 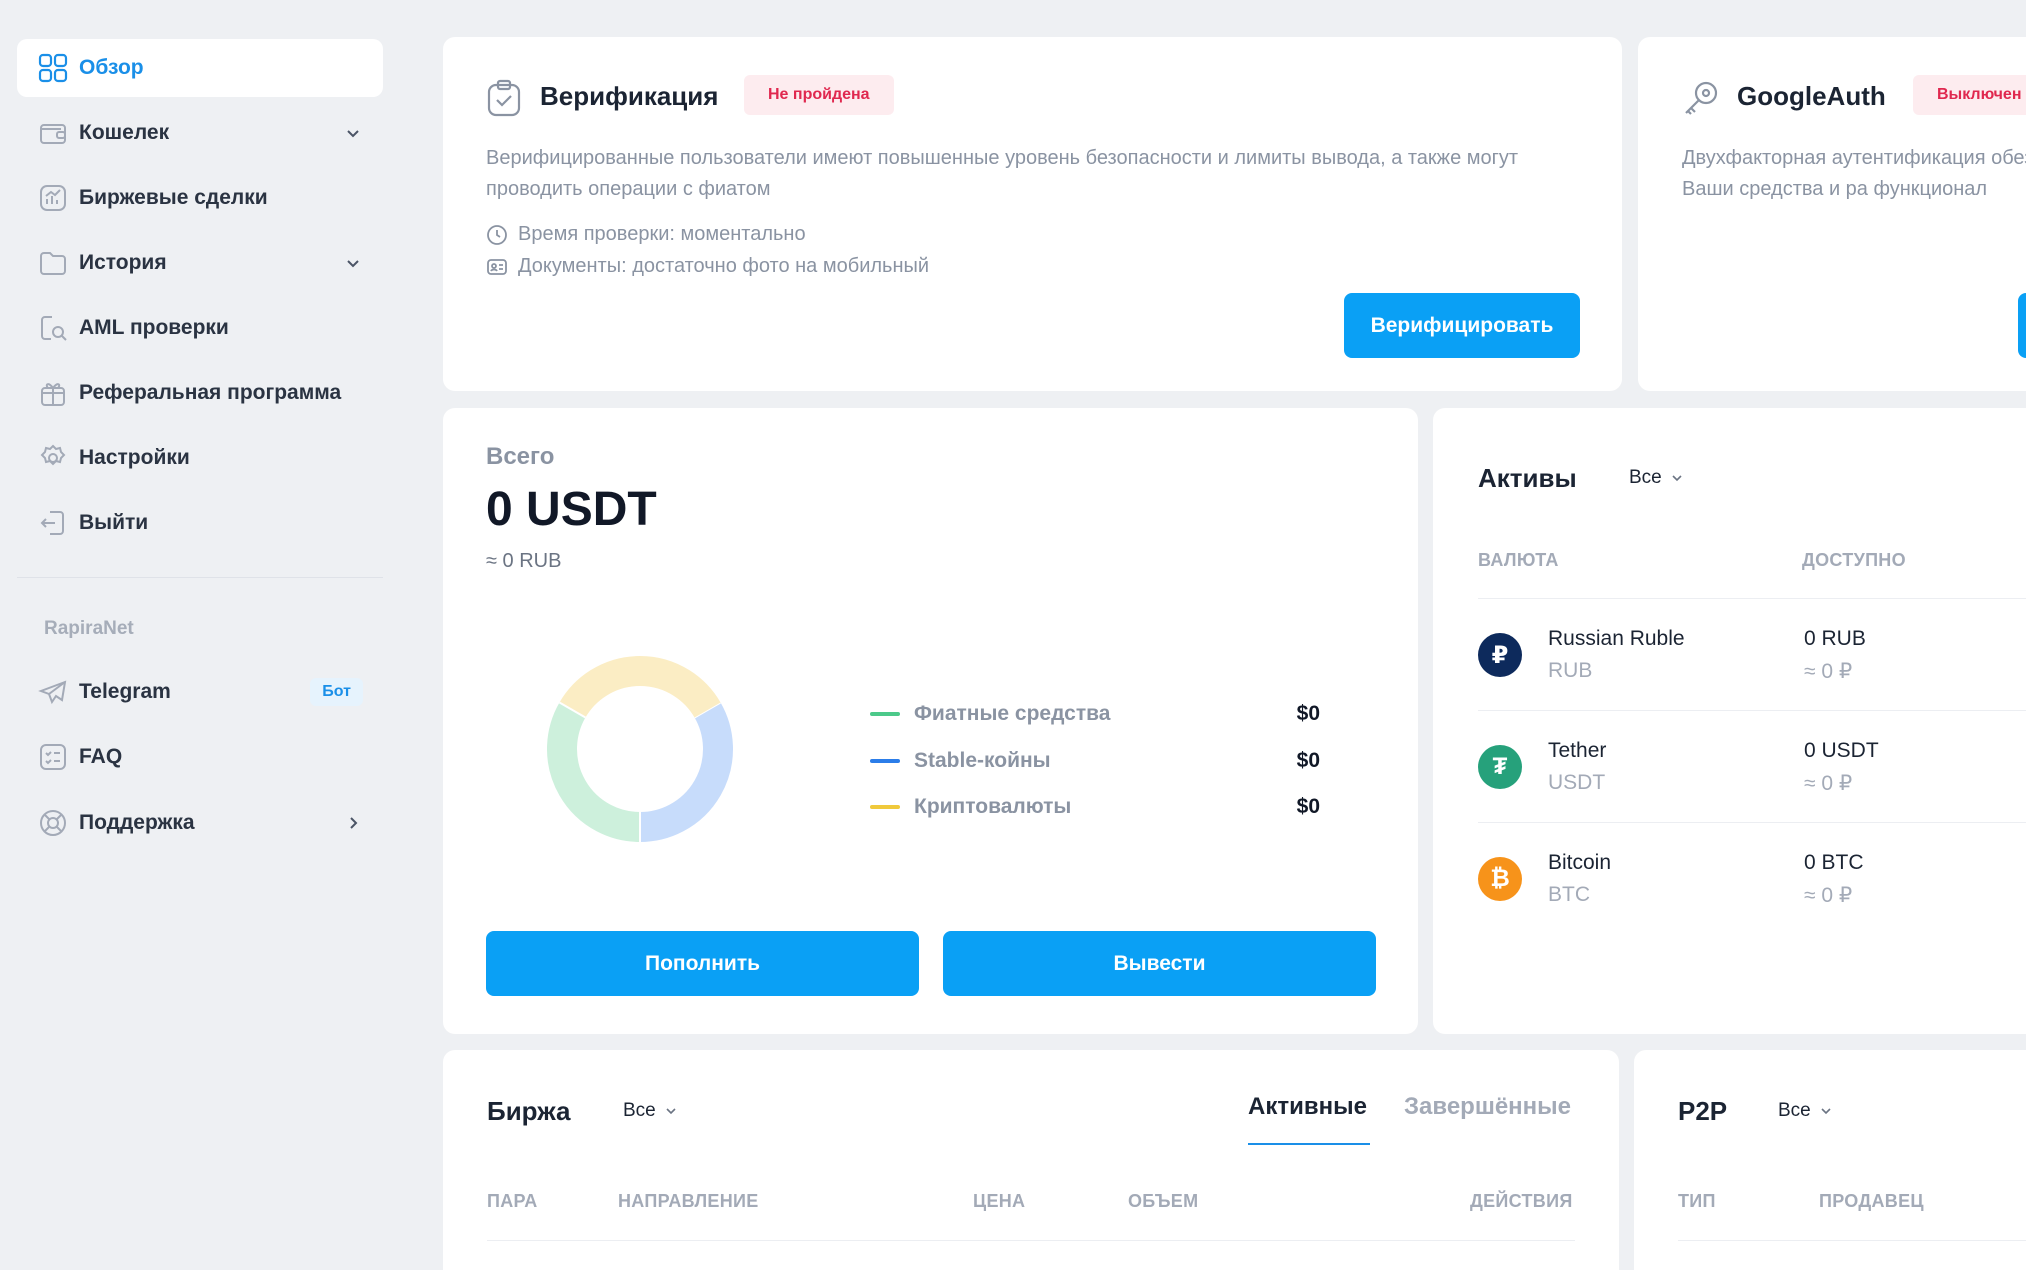 What do you see at coordinates (529, 1111) in the screenshot?
I see `exchange-title: Биржа` at bounding box center [529, 1111].